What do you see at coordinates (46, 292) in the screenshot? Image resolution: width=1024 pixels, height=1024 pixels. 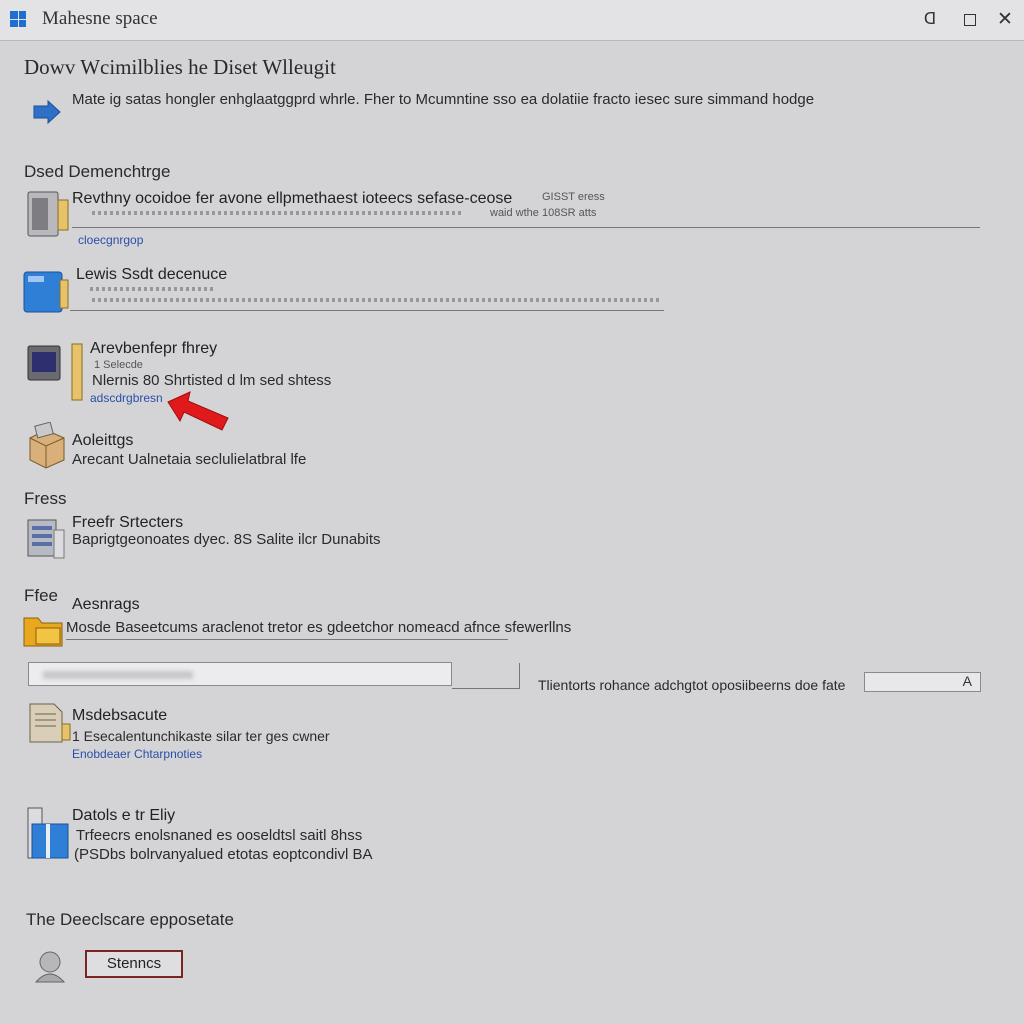 I see `window-app-icon` at bounding box center [46, 292].